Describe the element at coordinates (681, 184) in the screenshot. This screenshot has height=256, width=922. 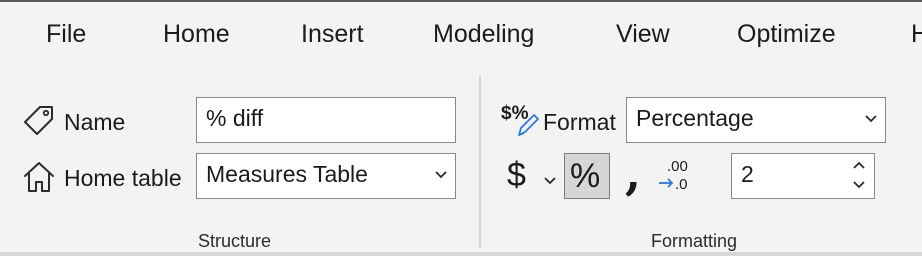
I see `svg-text: .0` at that location.